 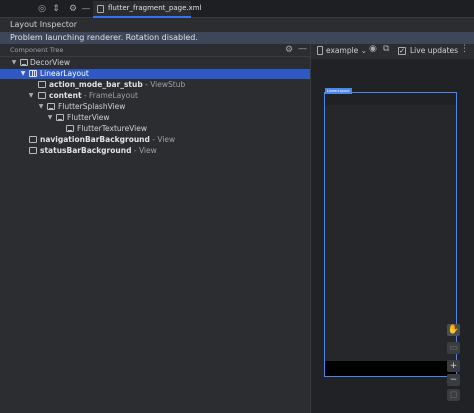 What do you see at coordinates (93, 95) in the screenshot?
I see `tree-node-label: content - FrameLayout` at bounding box center [93, 95].